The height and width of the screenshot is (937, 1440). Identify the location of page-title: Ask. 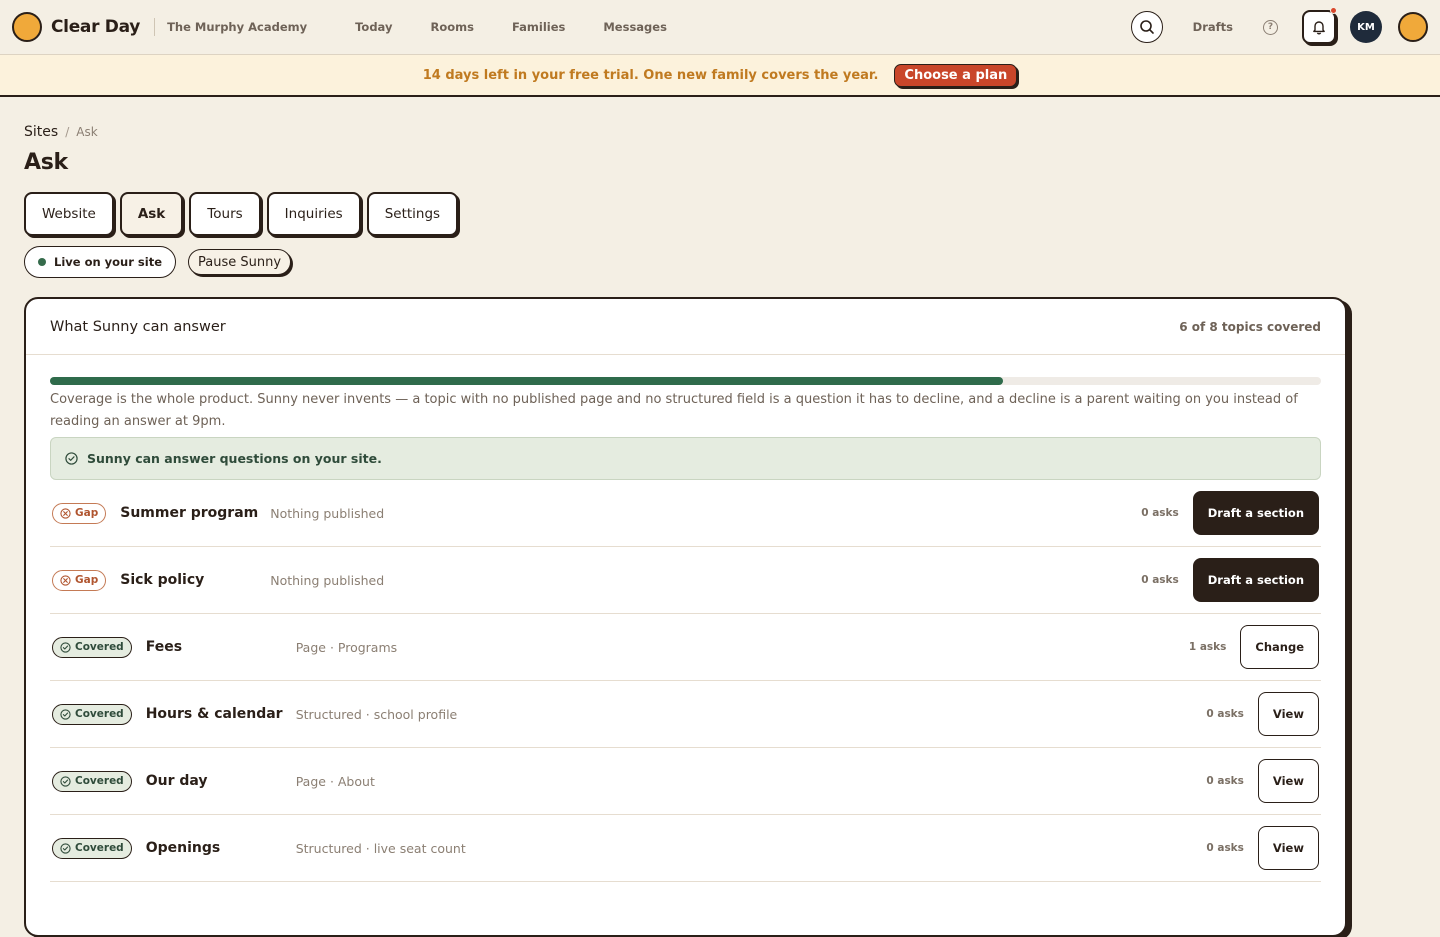
(46, 162).